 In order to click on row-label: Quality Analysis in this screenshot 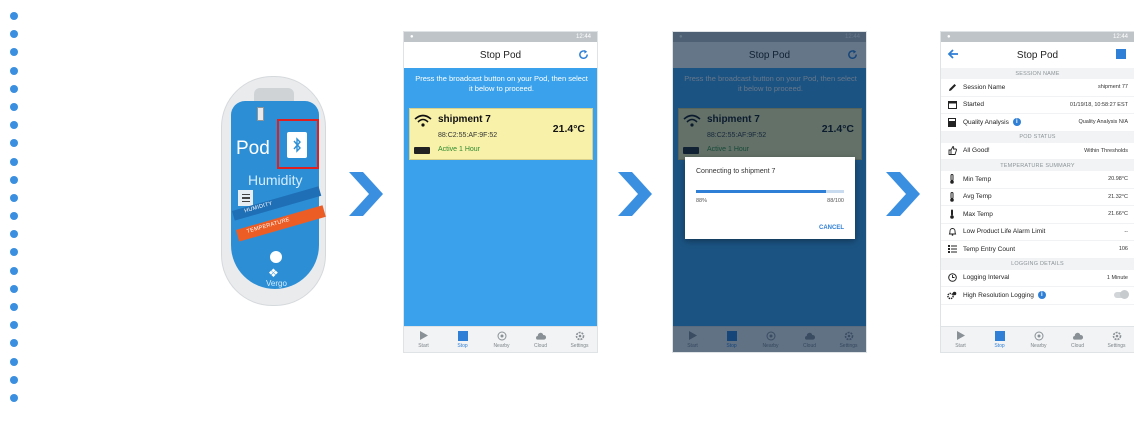, I will do `click(986, 122)`.